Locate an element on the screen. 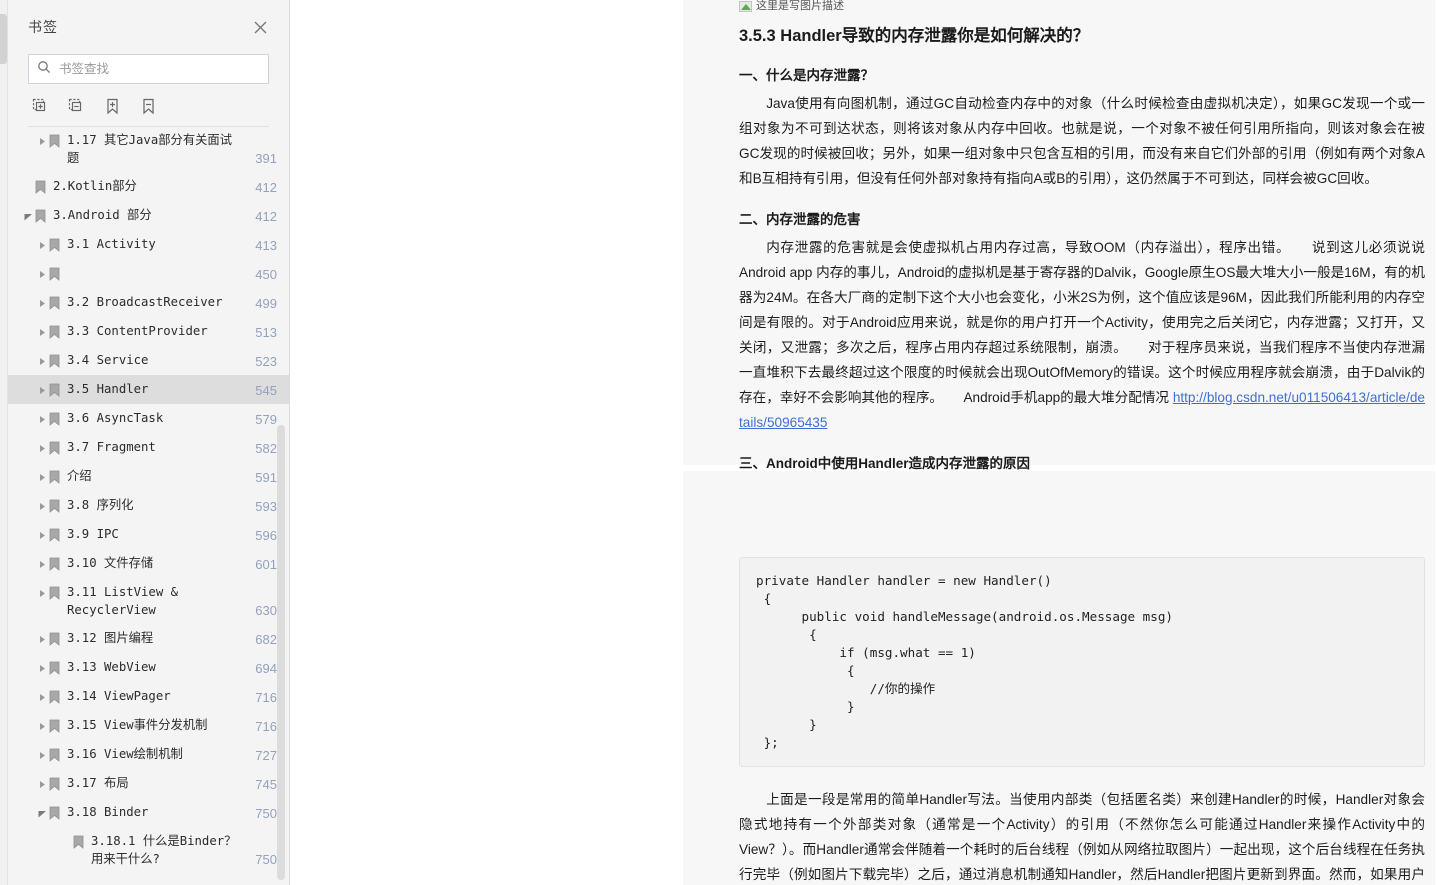  bookmark-row: 3.18 Binder 750 is located at coordinates (148, 812).